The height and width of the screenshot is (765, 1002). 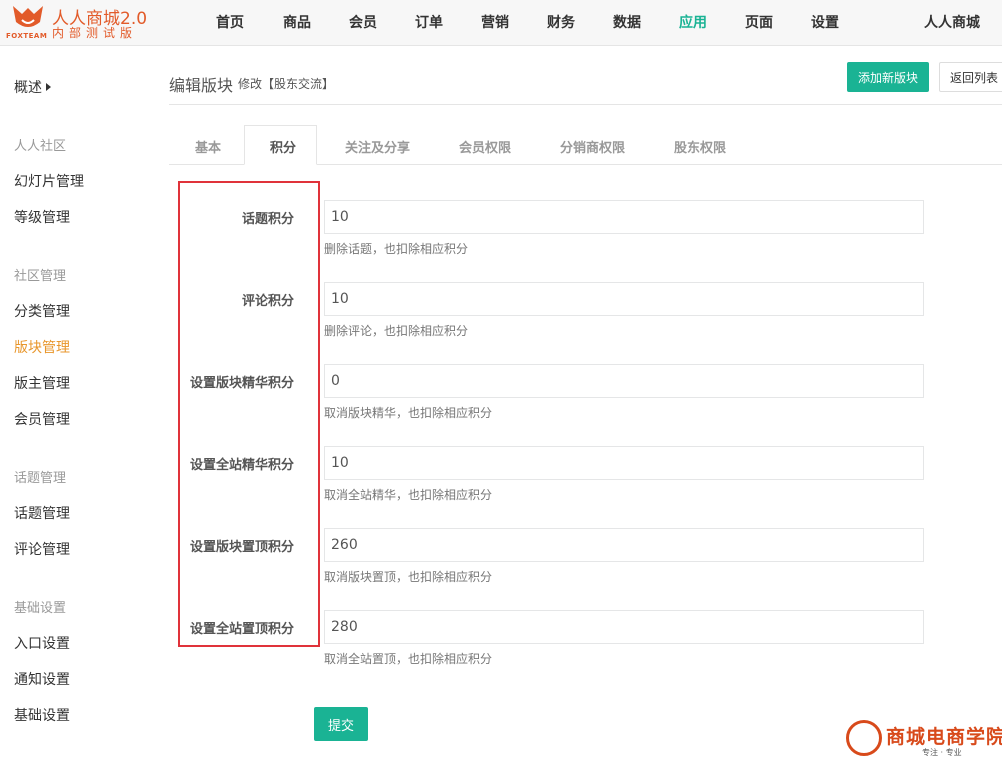 What do you see at coordinates (942, 752) in the screenshot?
I see `watermark-subtext: 专注 · 专业` at bounding box center [942, 752].